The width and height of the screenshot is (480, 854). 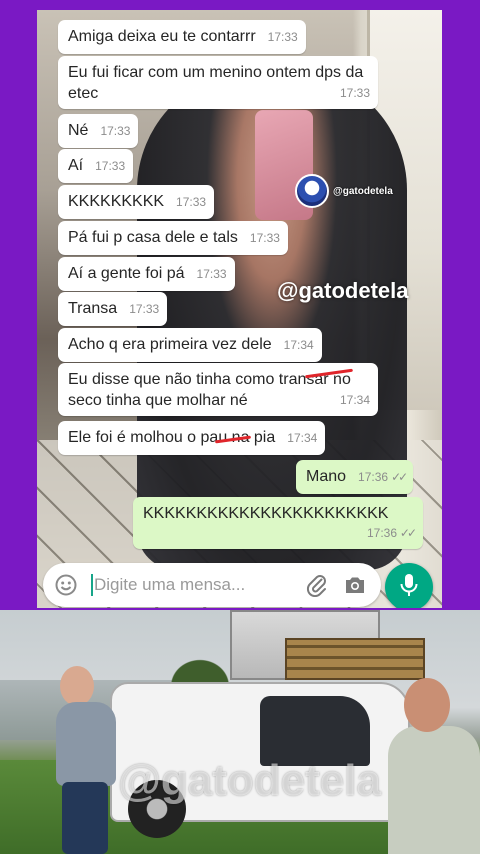 I want to click on message-text: Aí, so click(x=76, y=165).